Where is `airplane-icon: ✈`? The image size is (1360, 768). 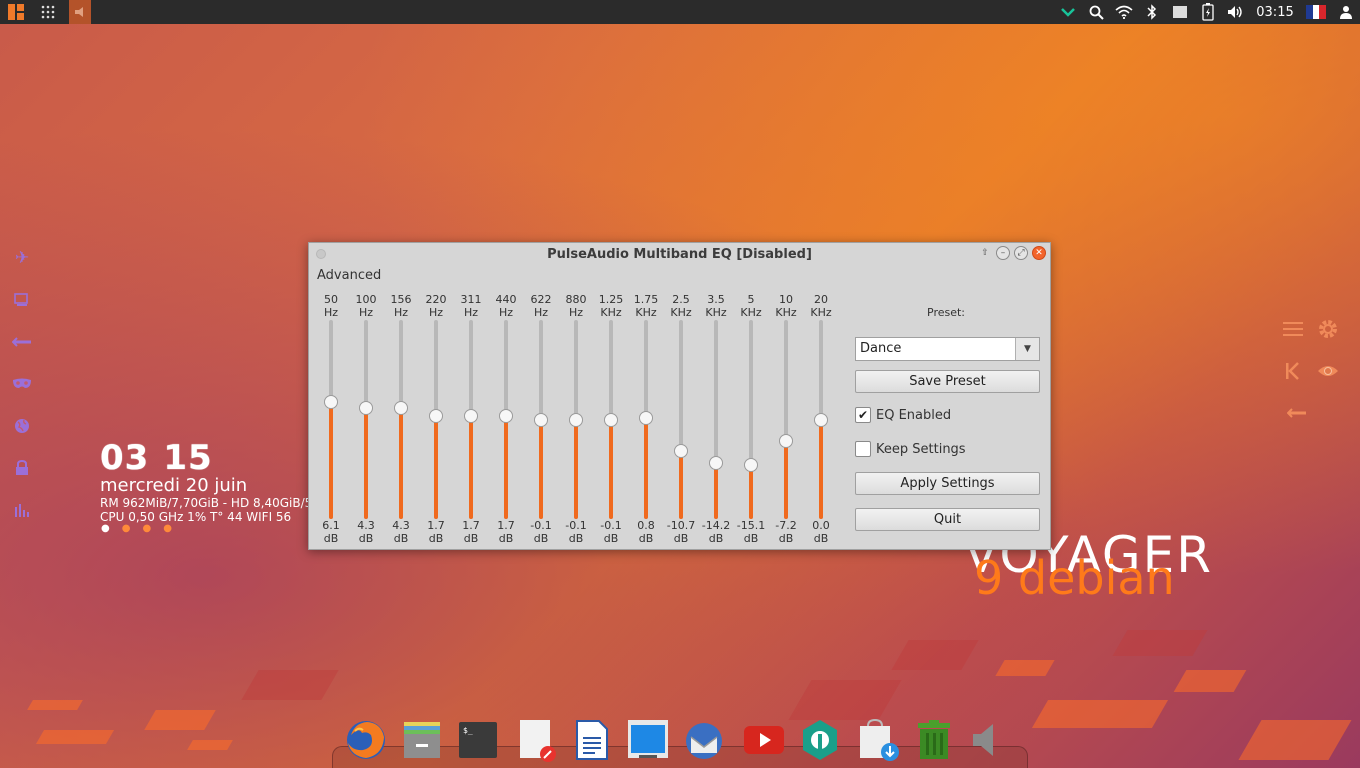 airplane-icon: ✈ is located at coordinates (22, 258).